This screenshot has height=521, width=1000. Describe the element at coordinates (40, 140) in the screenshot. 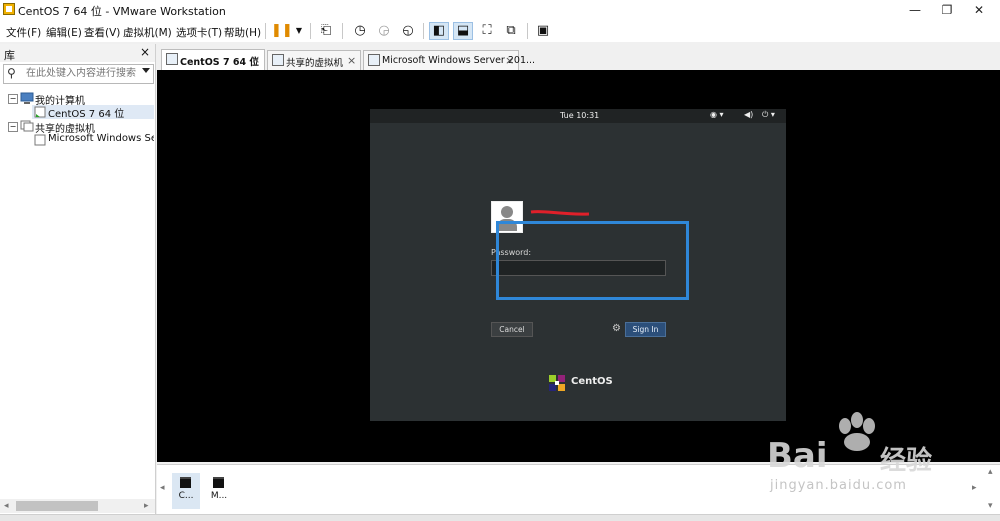

I see `vm-icon` at that location.